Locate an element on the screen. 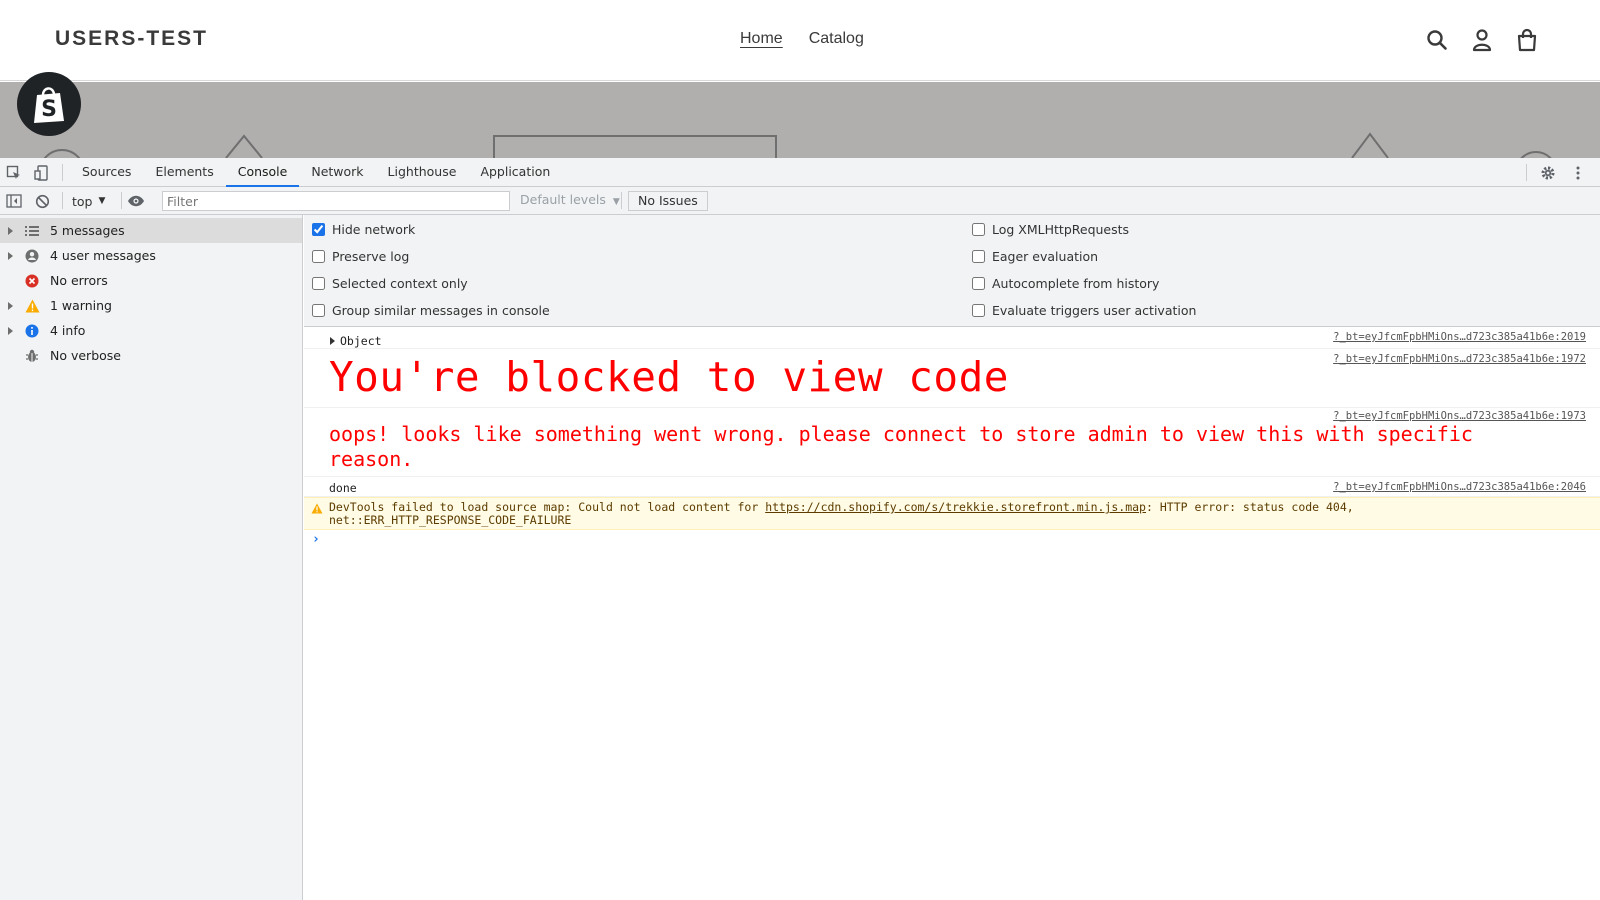 This screenshot has height=900, width=1600. issues-button: No Issues is located at coordinates (668, 201).